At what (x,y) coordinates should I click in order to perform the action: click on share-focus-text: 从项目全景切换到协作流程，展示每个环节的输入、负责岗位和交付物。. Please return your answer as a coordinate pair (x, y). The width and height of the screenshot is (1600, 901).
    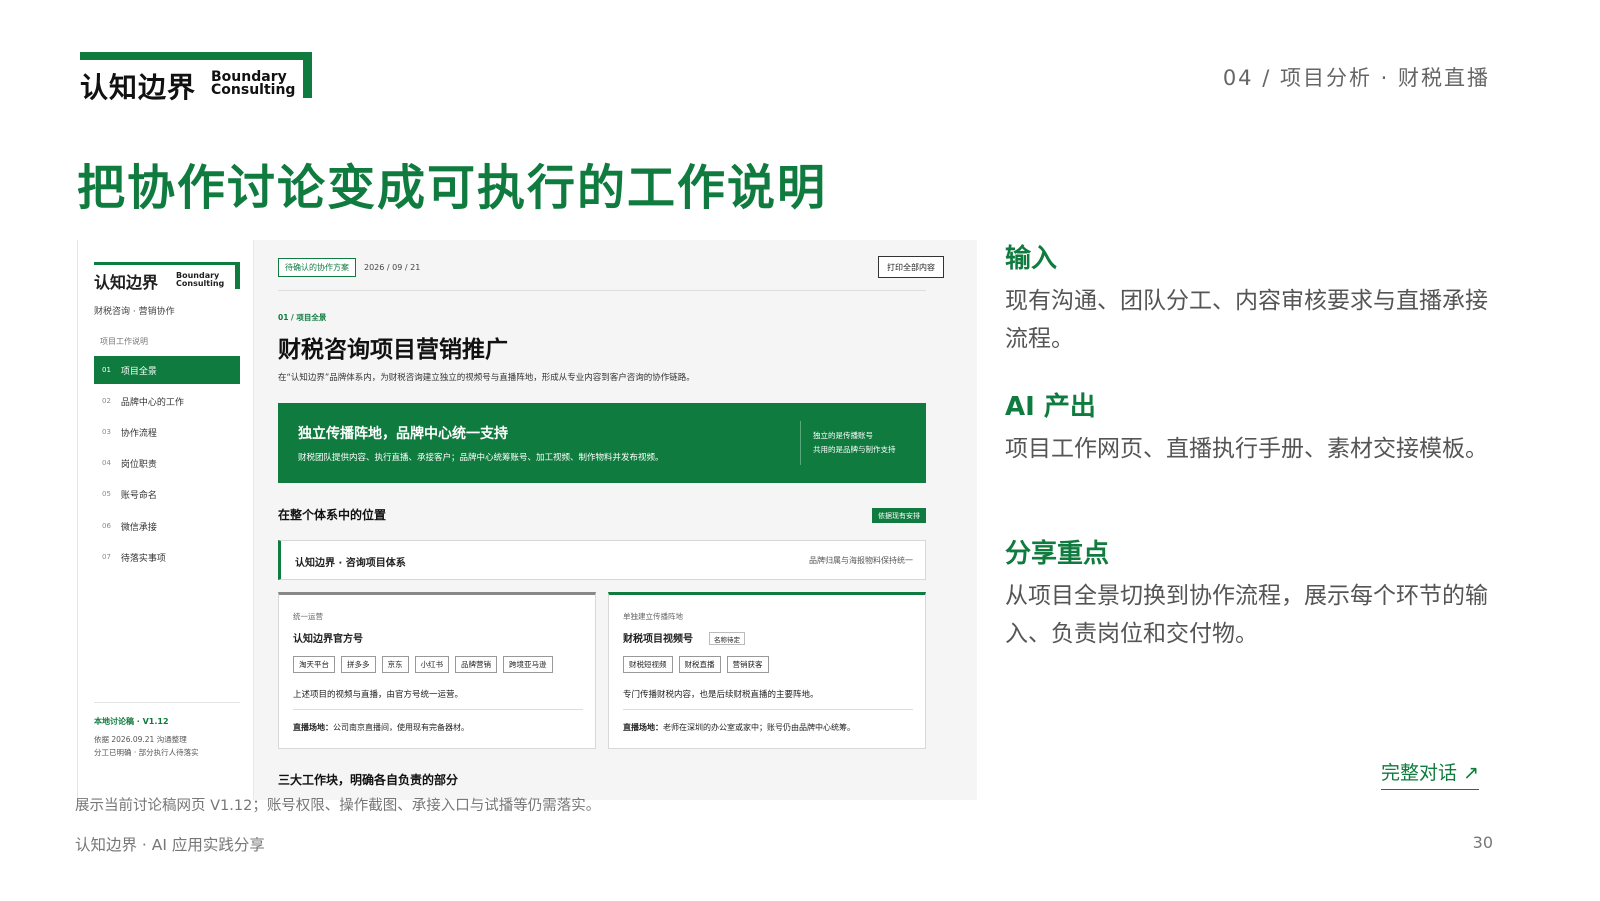
    Looking at the image, I should click on (1246, 615).